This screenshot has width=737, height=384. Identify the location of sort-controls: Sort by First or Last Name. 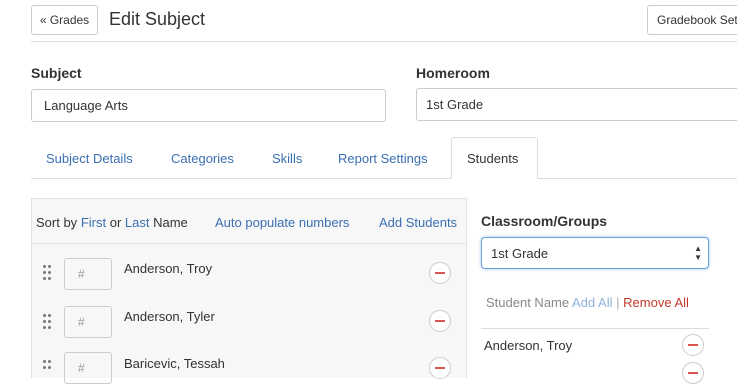
(112, 222).